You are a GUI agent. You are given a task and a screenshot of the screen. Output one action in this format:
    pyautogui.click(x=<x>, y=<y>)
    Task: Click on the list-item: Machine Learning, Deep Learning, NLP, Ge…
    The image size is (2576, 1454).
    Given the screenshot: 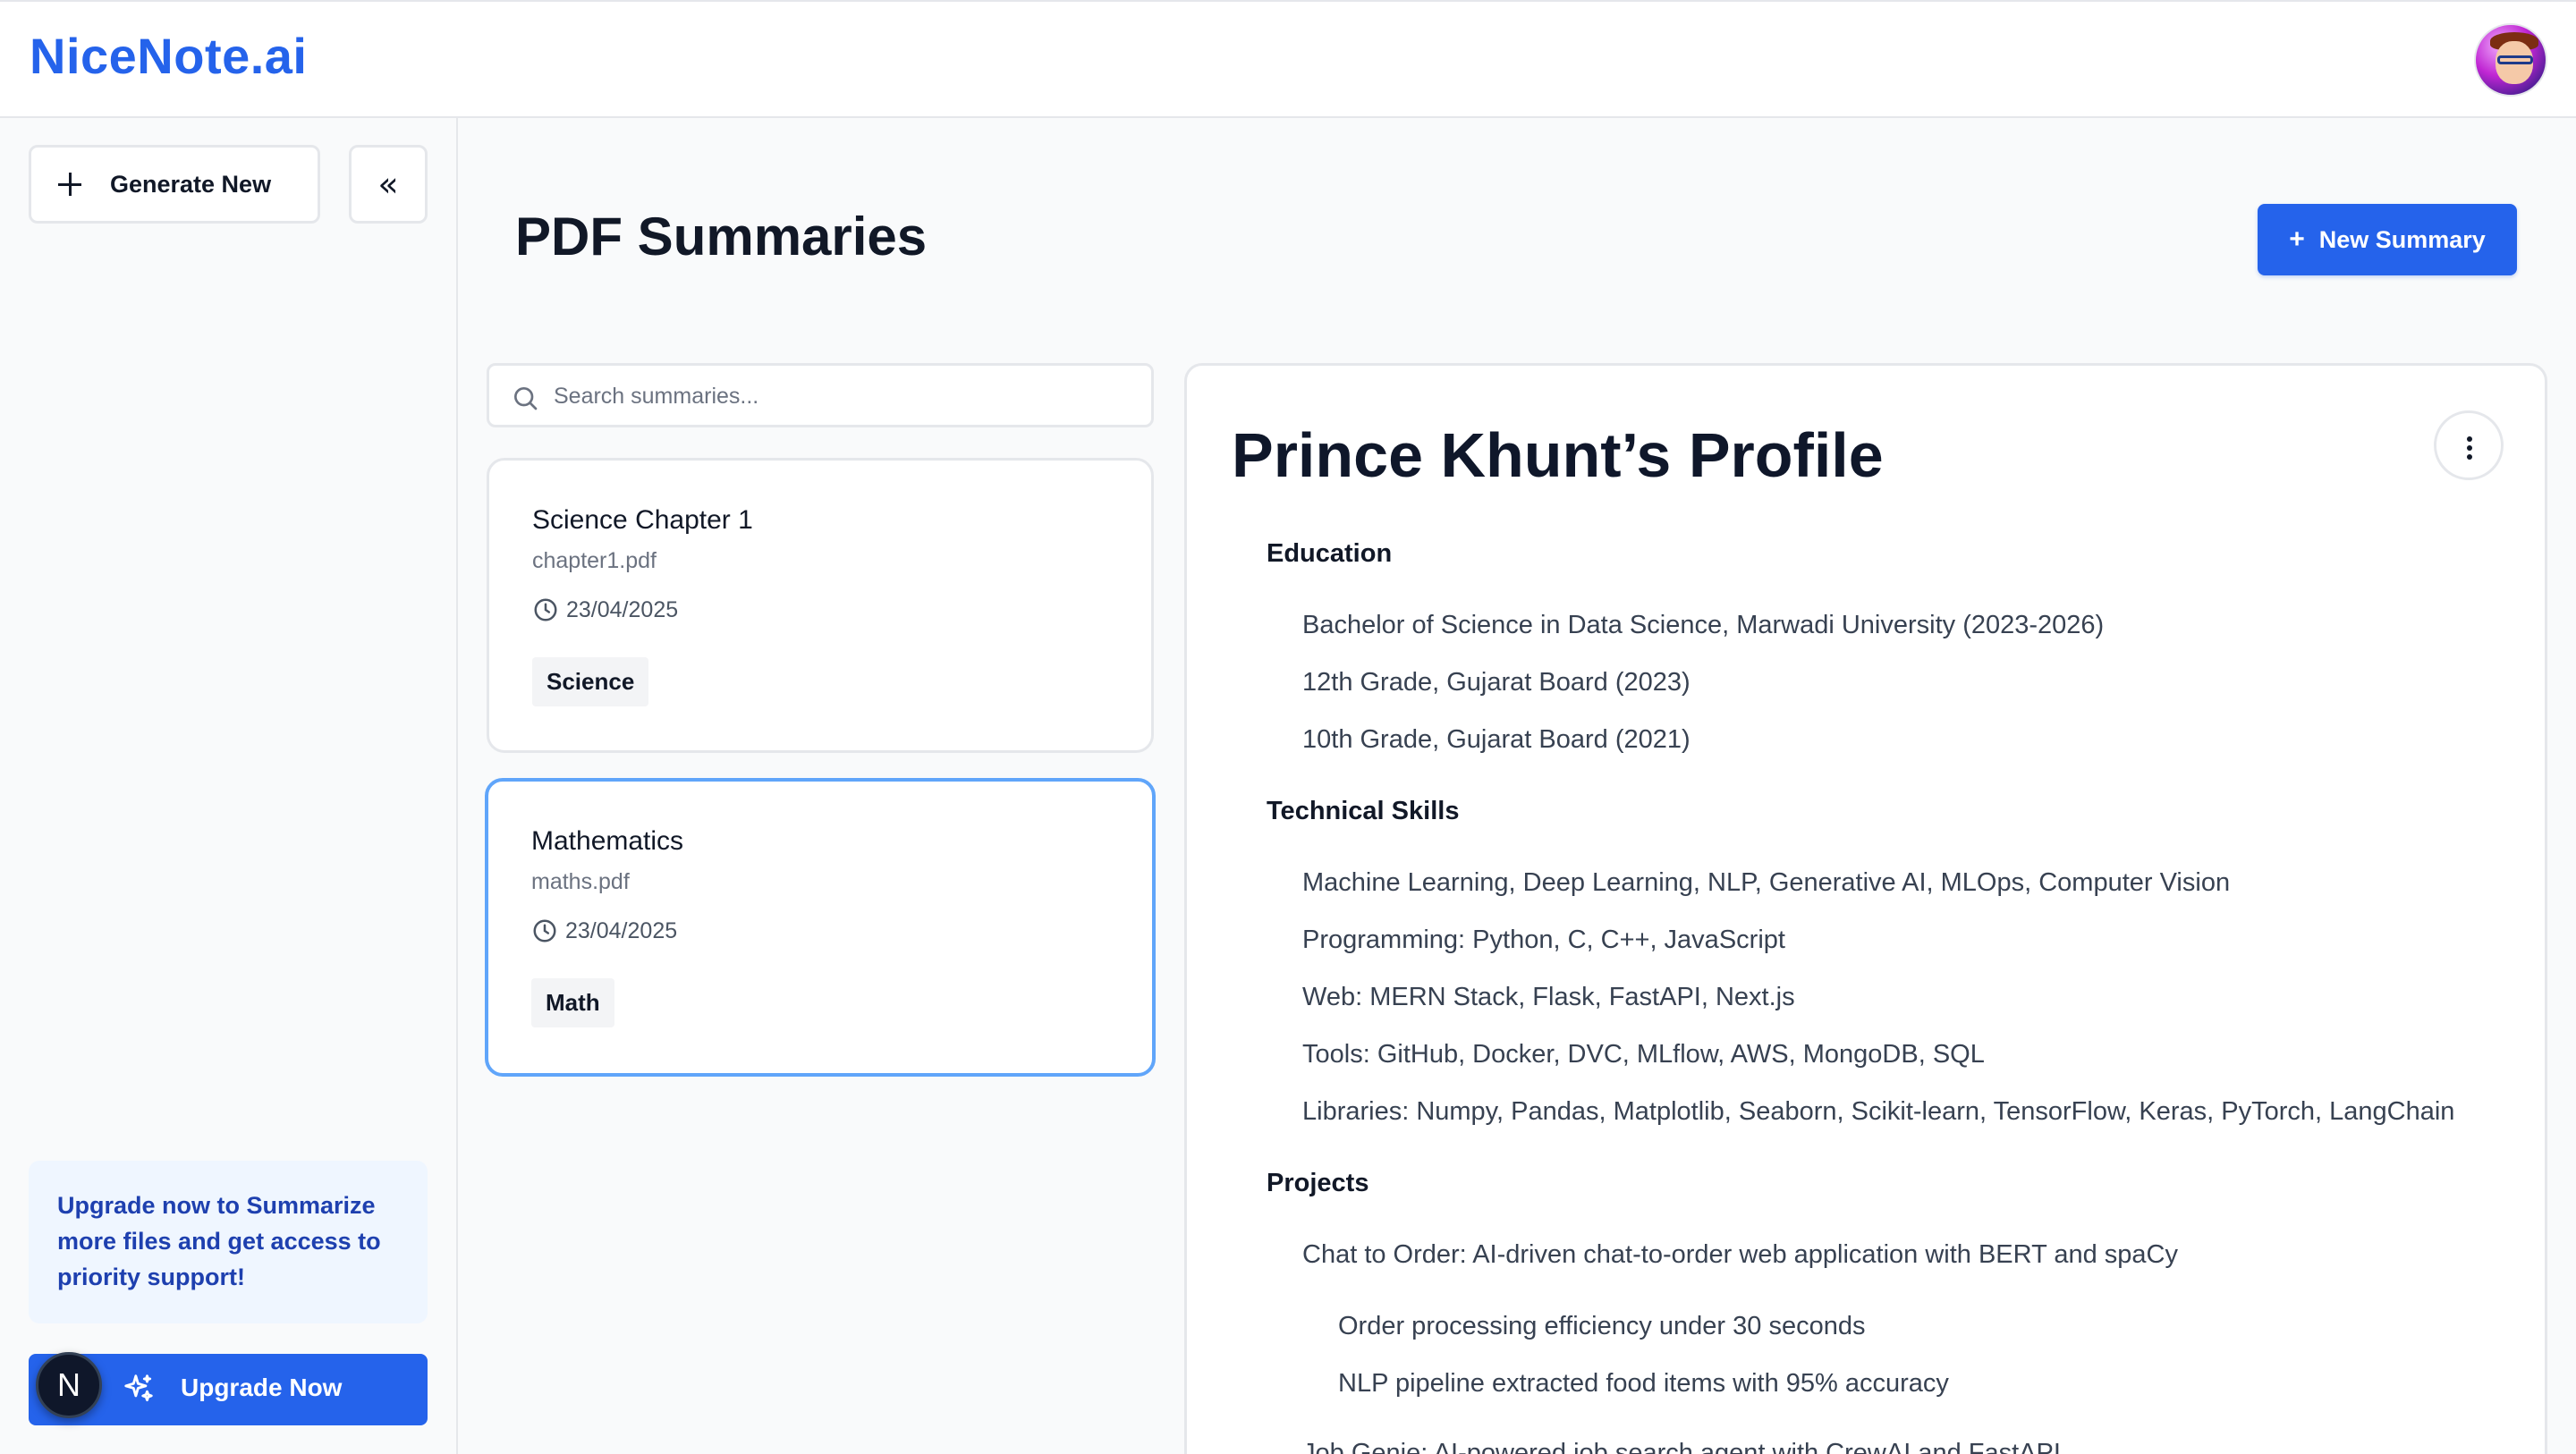 What is the action you would take?
    pyautogui.click(x=1766, y=883)
    